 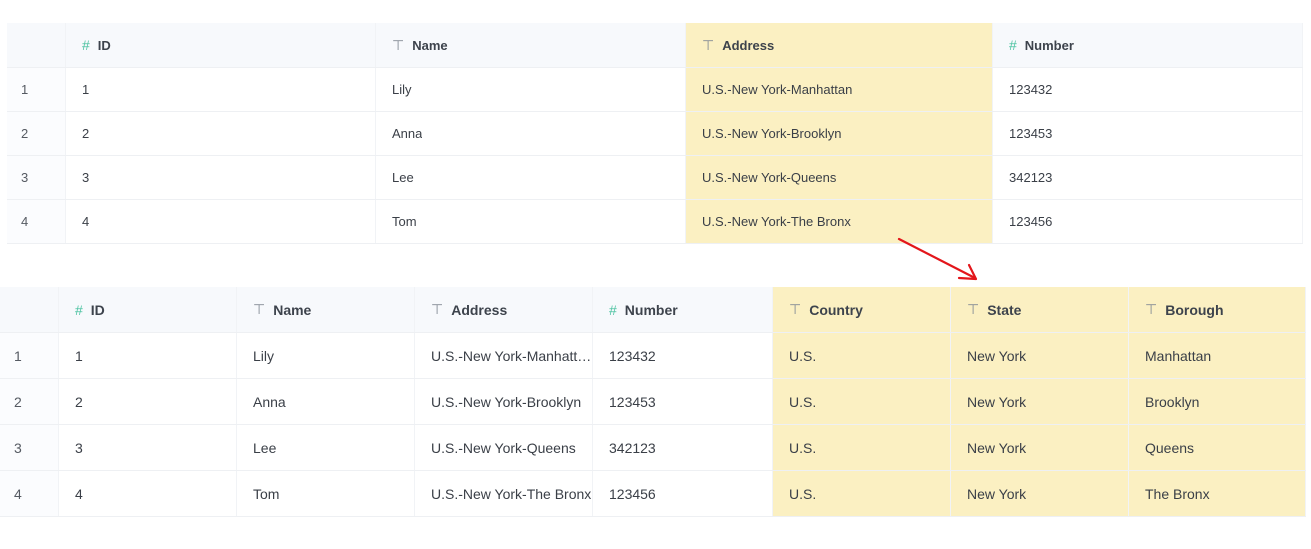 I want to click on cell-text: U.S.-New York-Queens, so click(x=503, y=447).